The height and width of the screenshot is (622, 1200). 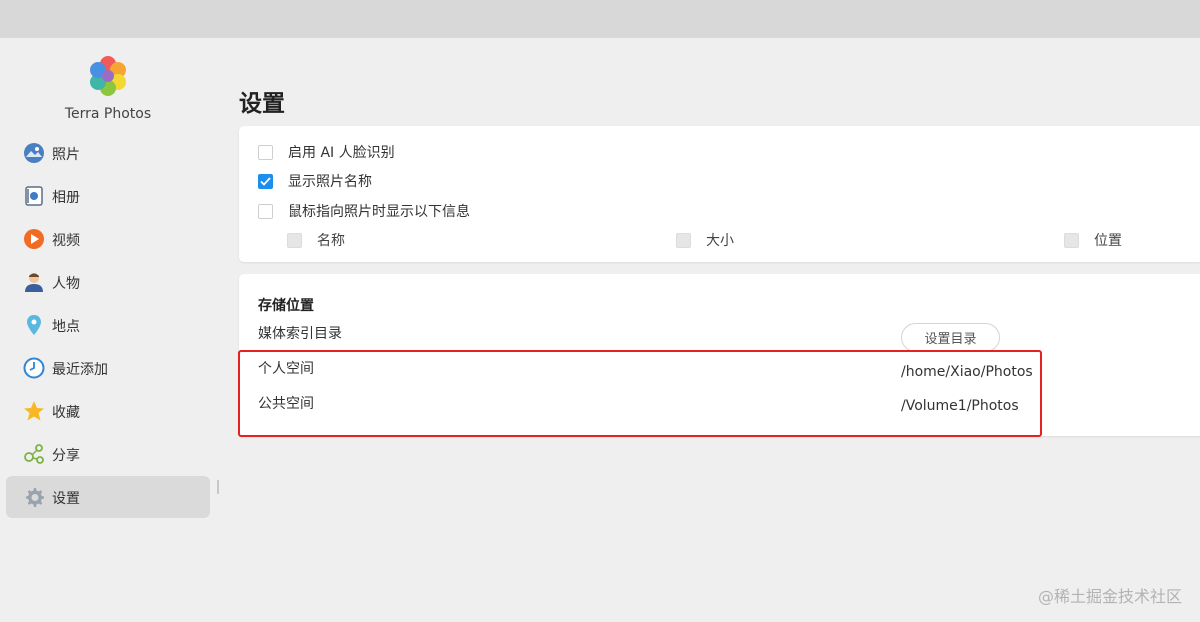 I want to click on sidebar-item-label: 照片, so click(x=66, y=155).